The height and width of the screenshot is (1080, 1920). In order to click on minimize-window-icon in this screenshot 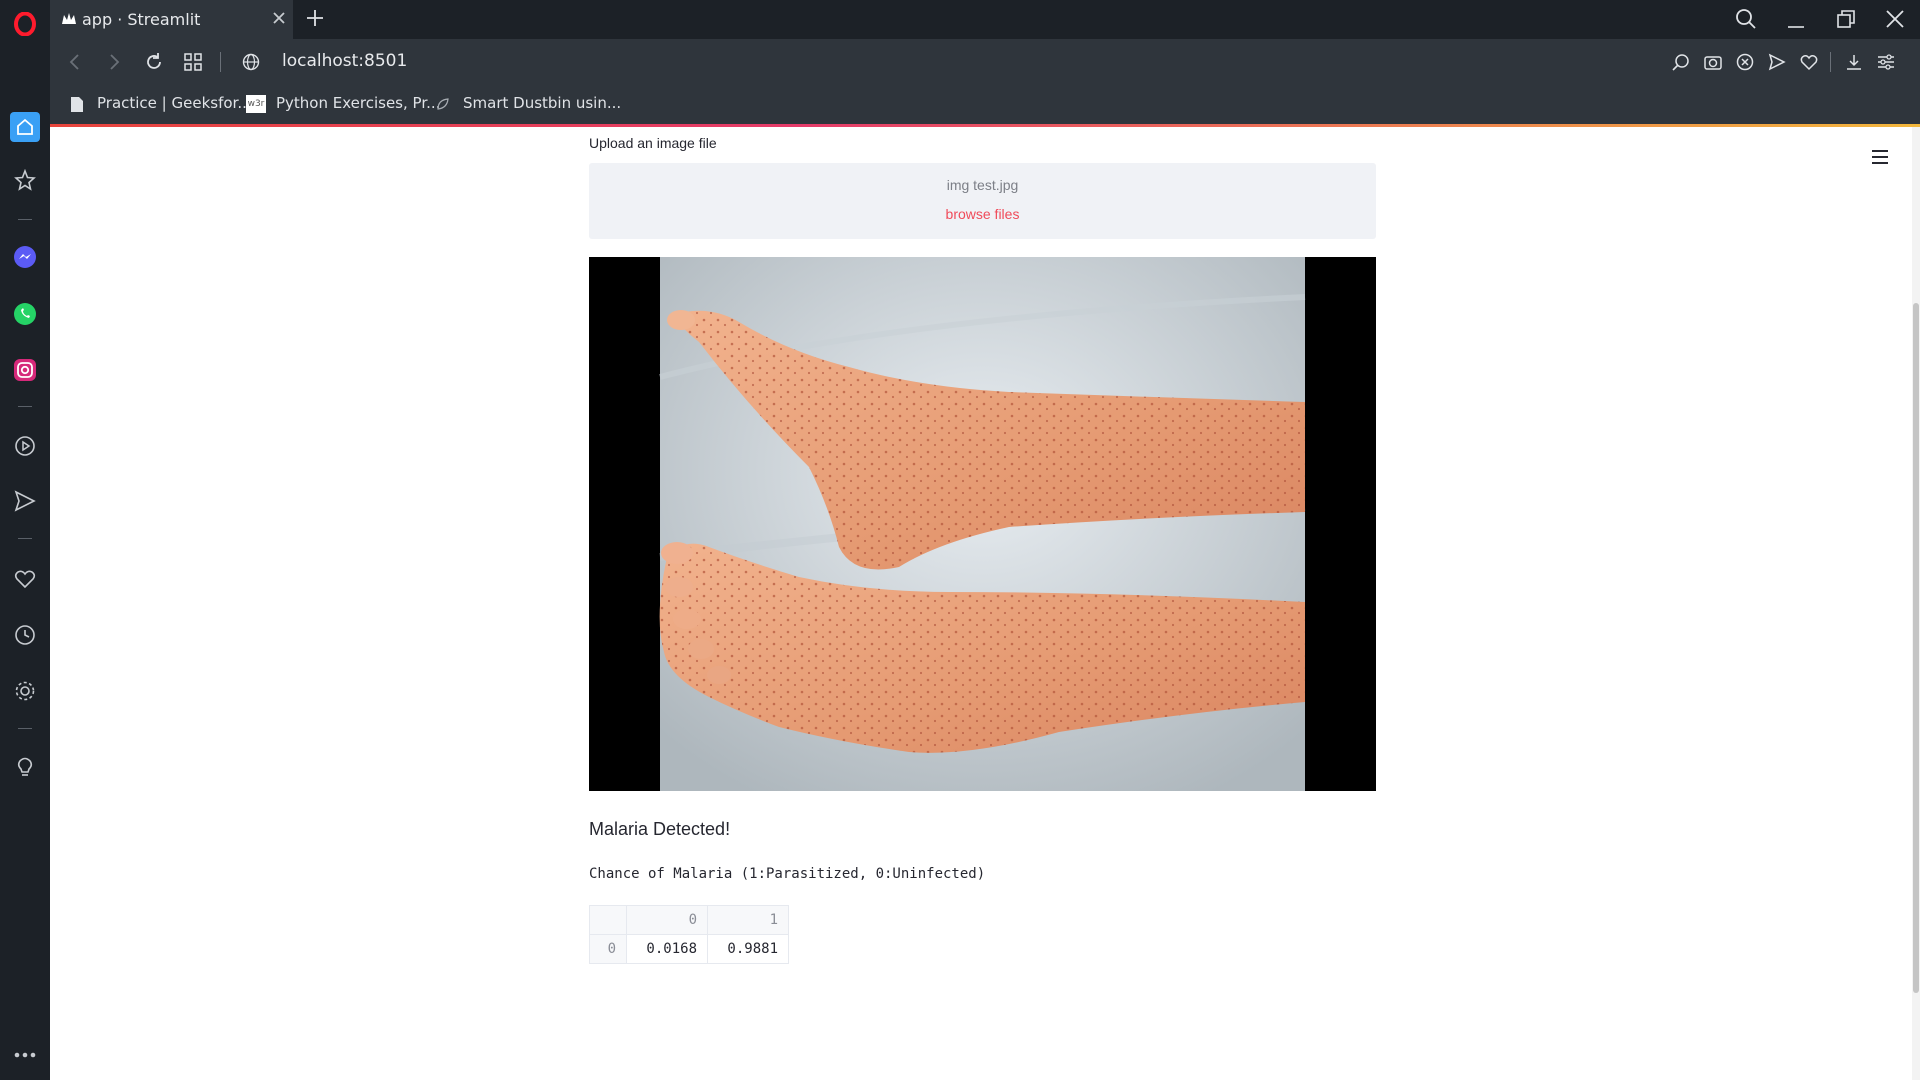, I will do `click(1796, 21)`.